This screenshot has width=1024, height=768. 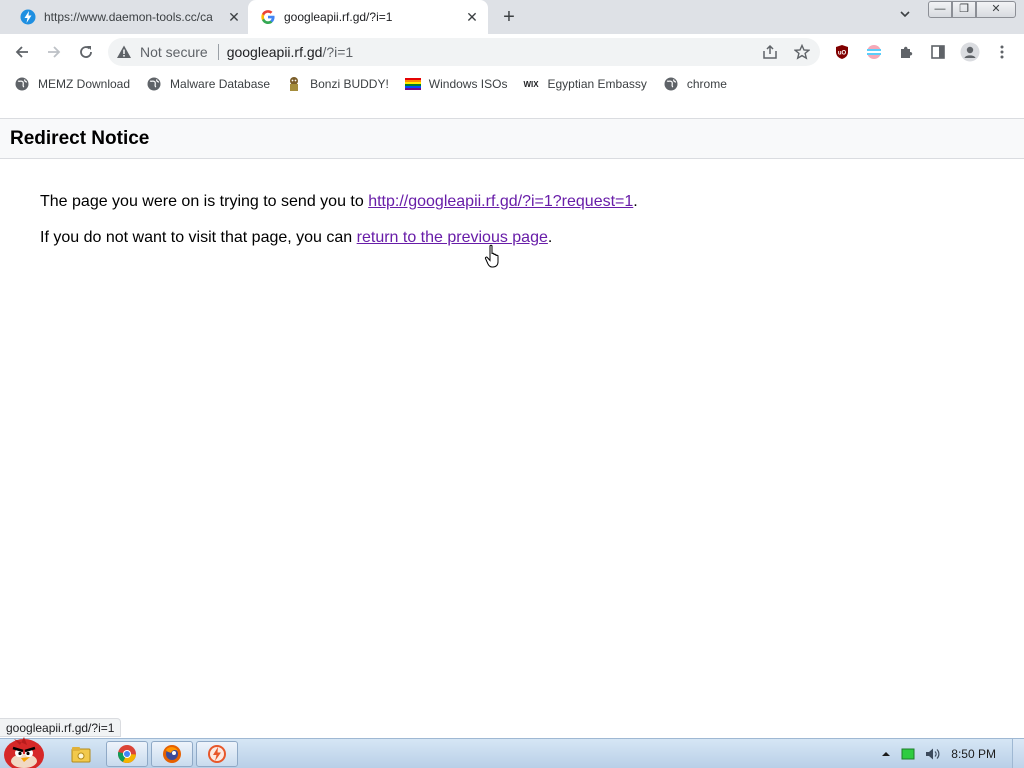 I want to click on more-vert-icon, so click(x=1002, y=52).